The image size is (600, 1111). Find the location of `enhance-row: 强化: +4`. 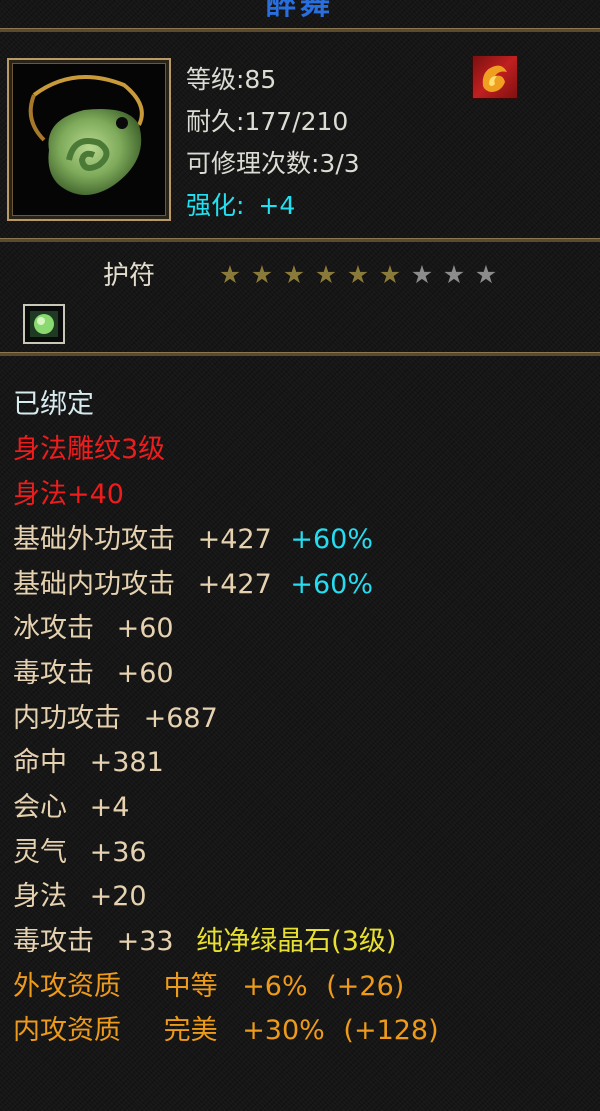

enhance-row: 强化: +4 is located at coordinates (240, 204).